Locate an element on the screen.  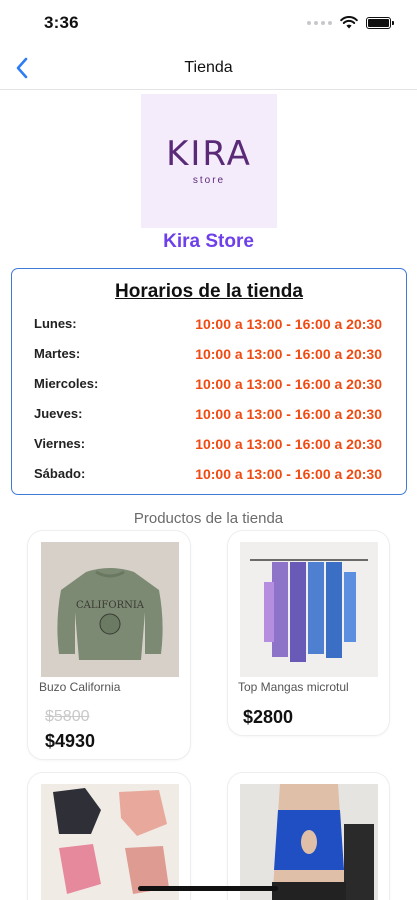
sweatshirt-photo: CALIFORNIA is located at coordinates (110, 609).